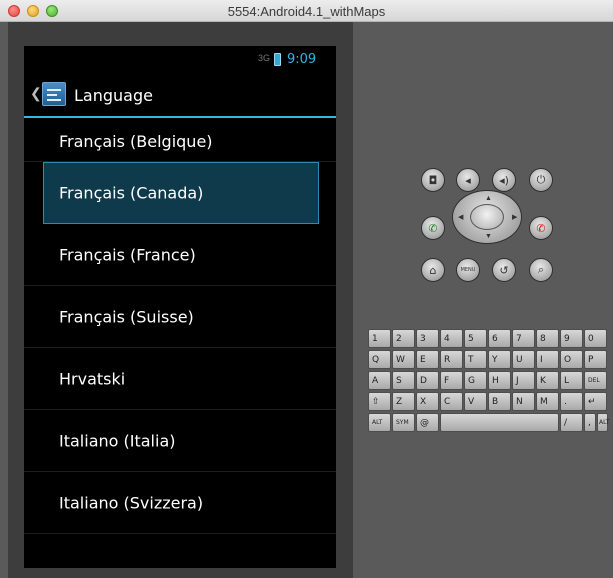  Describe the element at coordinates (379, 422) in the screenshot. I see `alt-key-left: ALT` at that location.